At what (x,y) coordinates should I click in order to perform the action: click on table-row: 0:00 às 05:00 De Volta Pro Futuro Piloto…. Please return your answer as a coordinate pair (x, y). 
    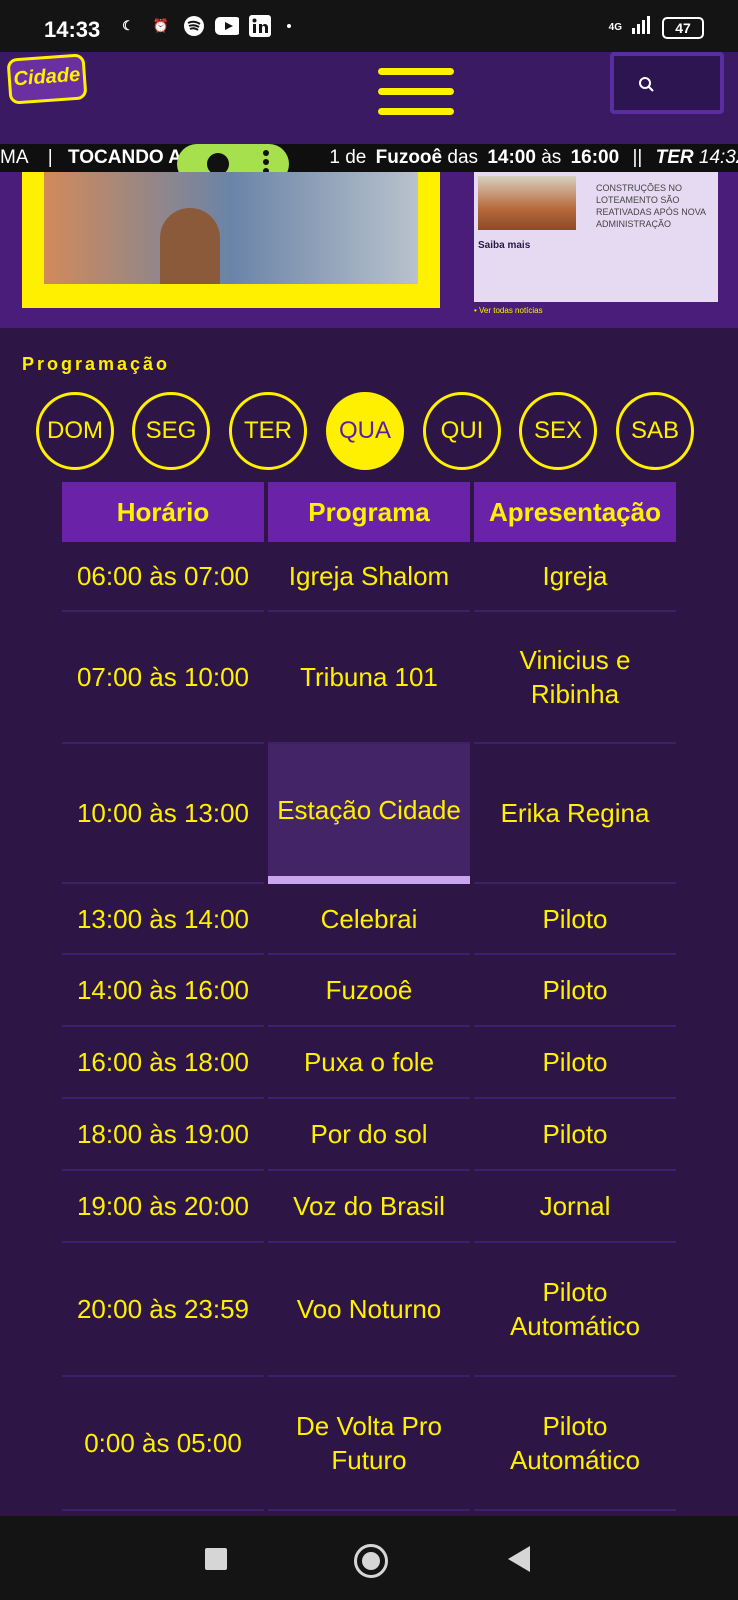
    Looking at the image, I should click on (369, 1444).